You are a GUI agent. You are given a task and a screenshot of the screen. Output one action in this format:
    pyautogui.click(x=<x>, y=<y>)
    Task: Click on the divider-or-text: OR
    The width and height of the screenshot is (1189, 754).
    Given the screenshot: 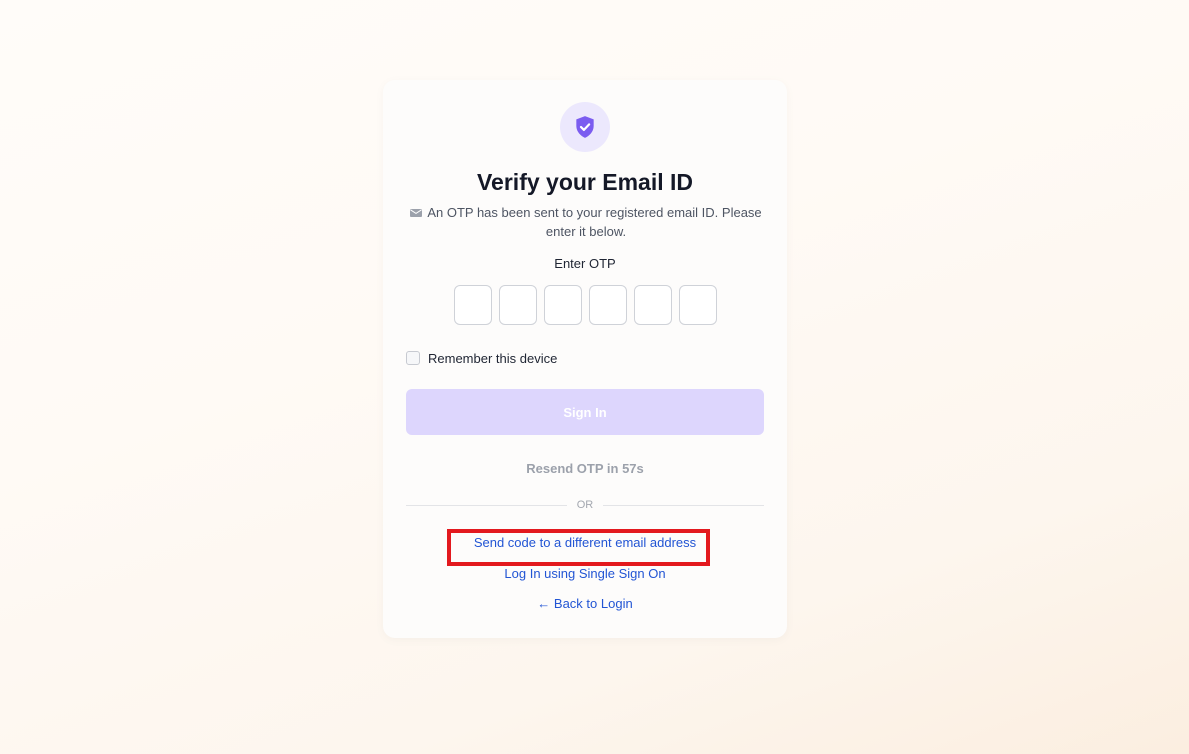 What is the action you would take?
    pyautogui.click(x=585, y=505)
    